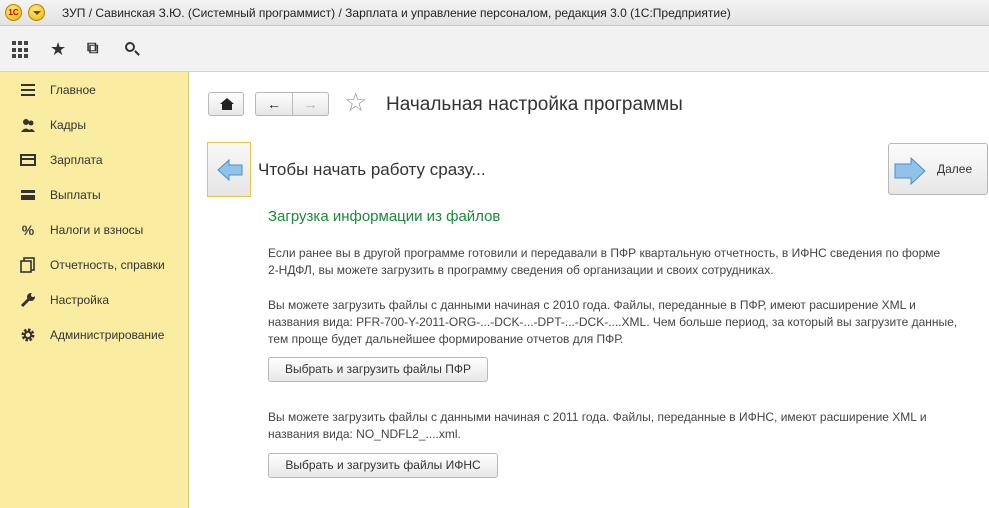 This screenshot has width=989, height=508. I want to click on sidebar-item-label: Зарплата, so click(76, 160).